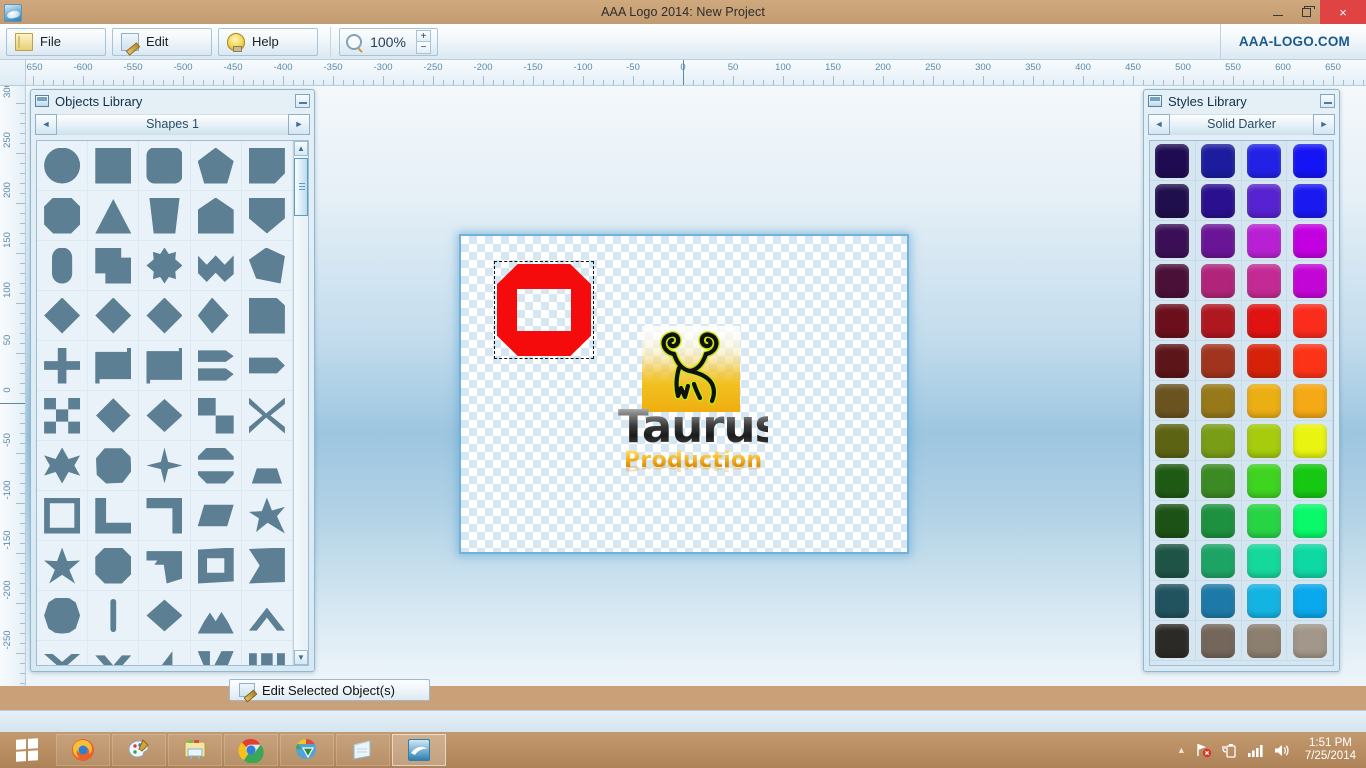 Image resolution: width=1366 pixels, height=768 pixels. Describe the element at coordinates (165, 266) in the screenshot. I see `shape-cell-eight-point-star` at that location.